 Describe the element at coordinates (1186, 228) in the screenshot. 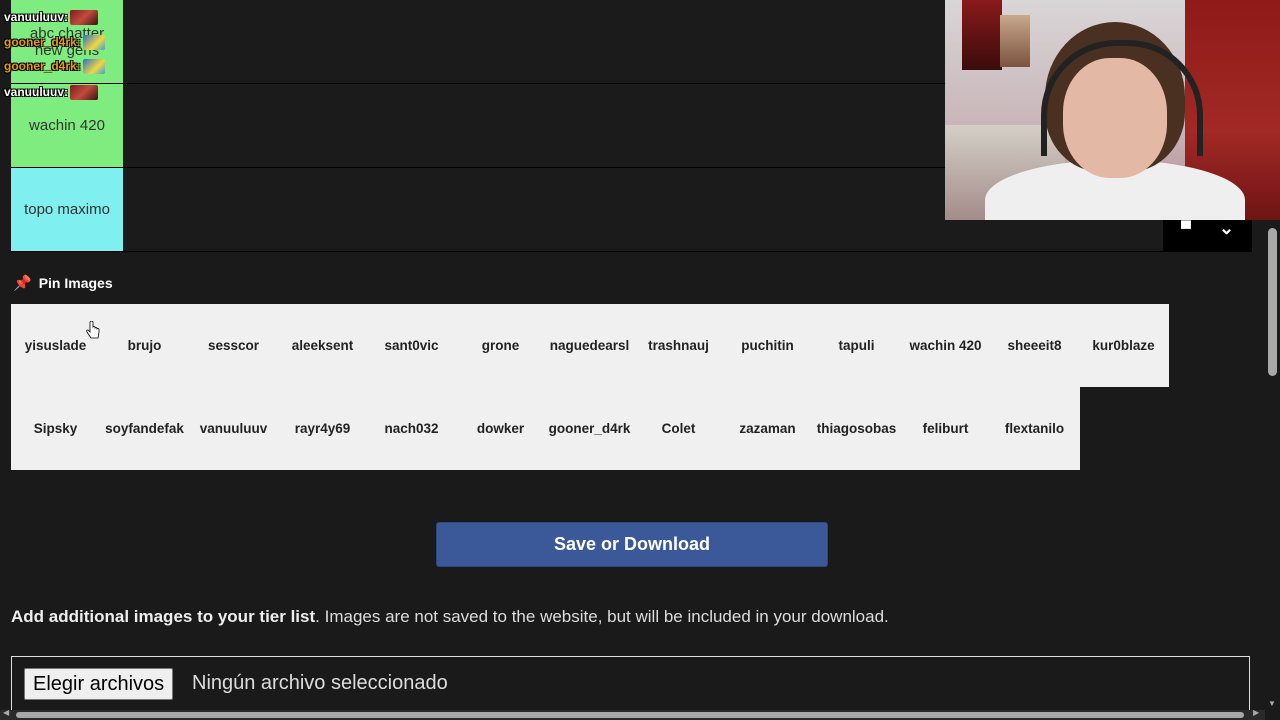

I see `minus-icon: ▀` at that location.